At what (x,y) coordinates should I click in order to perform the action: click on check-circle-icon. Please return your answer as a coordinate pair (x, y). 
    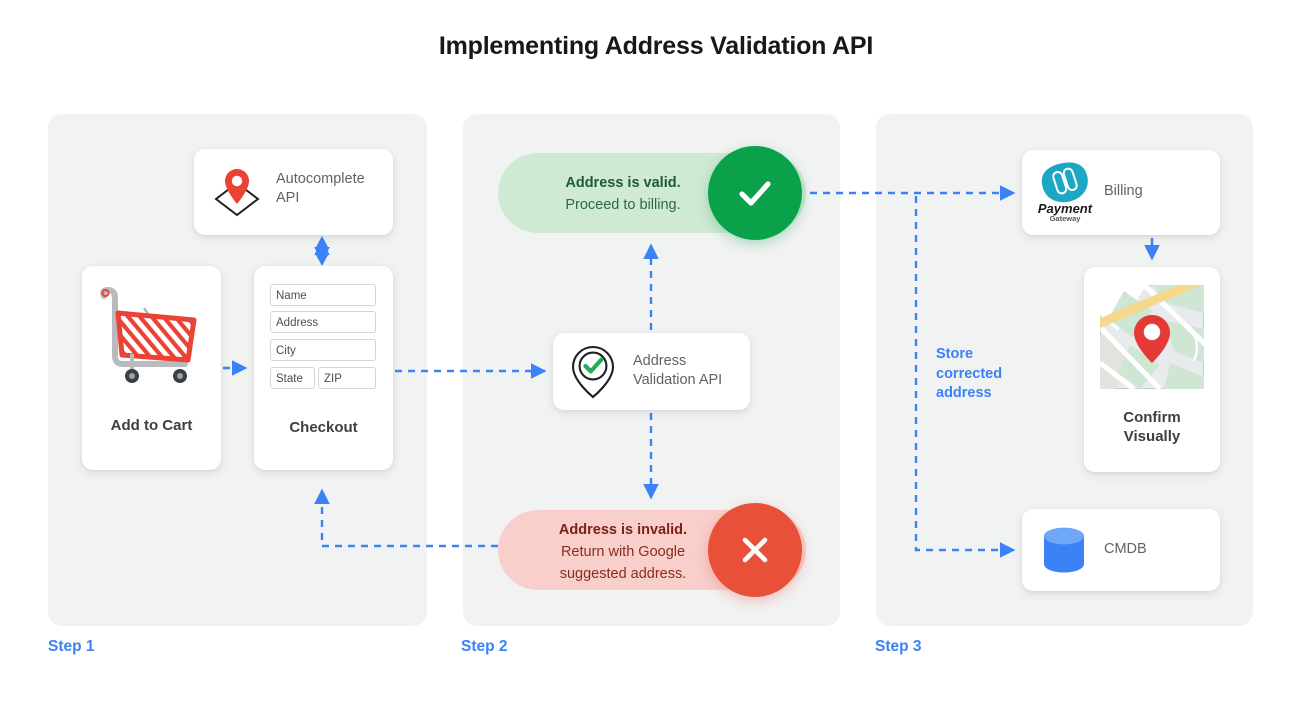
    Looking at the image, I should click on (755, 193).